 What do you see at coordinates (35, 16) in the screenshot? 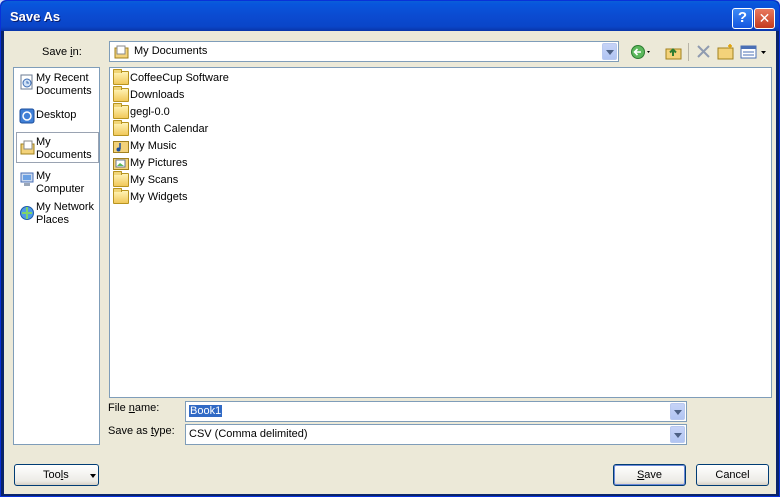
I see `dialog-title: Save As` at bounding box center [35, 16].